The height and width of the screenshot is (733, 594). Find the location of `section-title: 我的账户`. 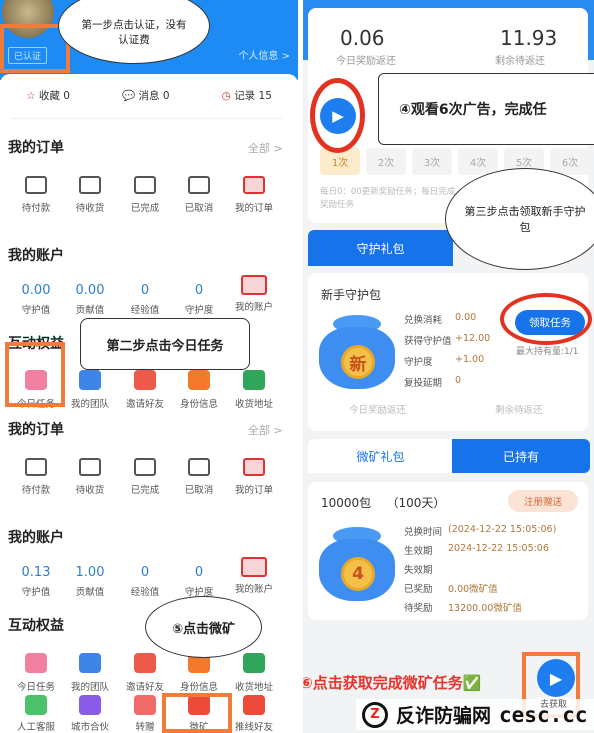

section-title: 我的账户 is located at coordinates (36, 256).